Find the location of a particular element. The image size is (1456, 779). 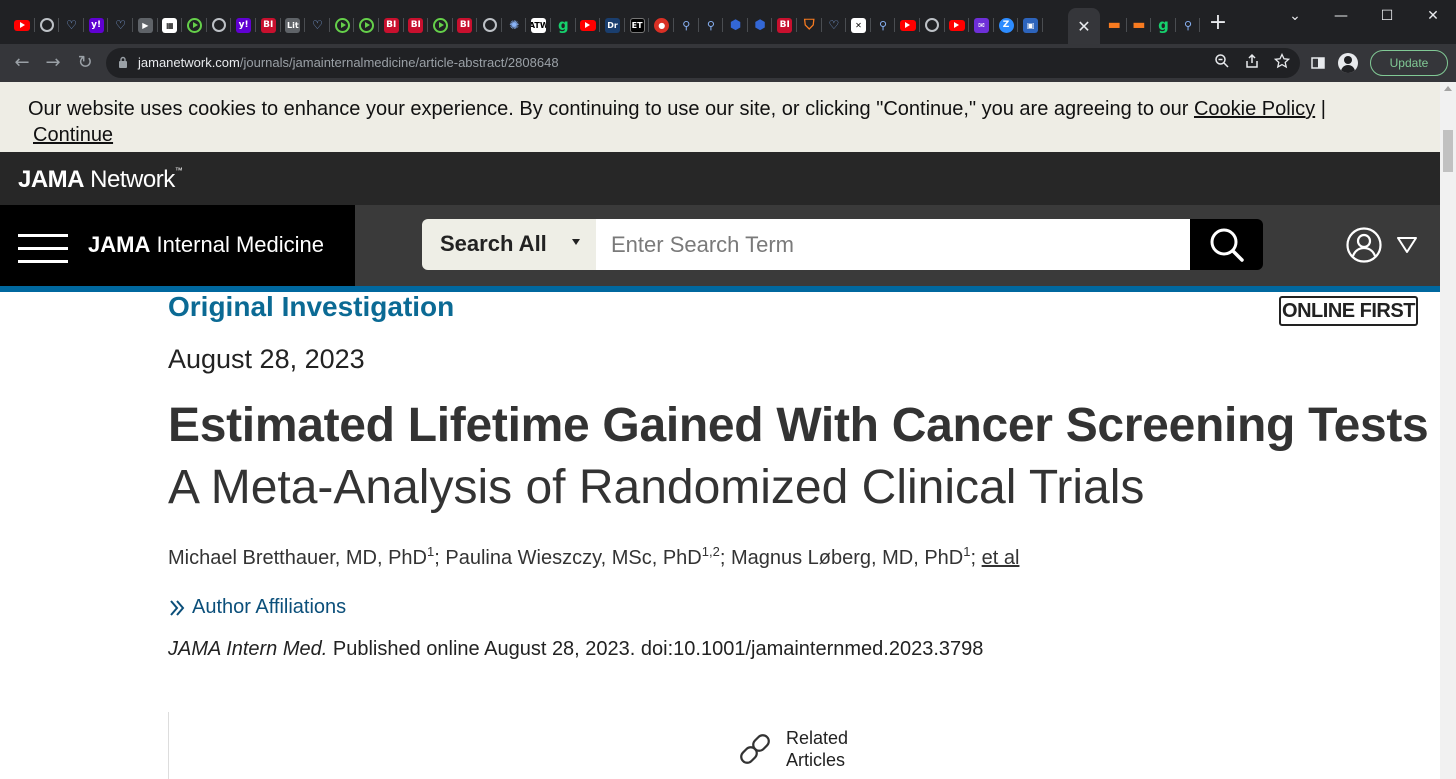

trailing-tab-2: g is located at coordinates (1163, 25).